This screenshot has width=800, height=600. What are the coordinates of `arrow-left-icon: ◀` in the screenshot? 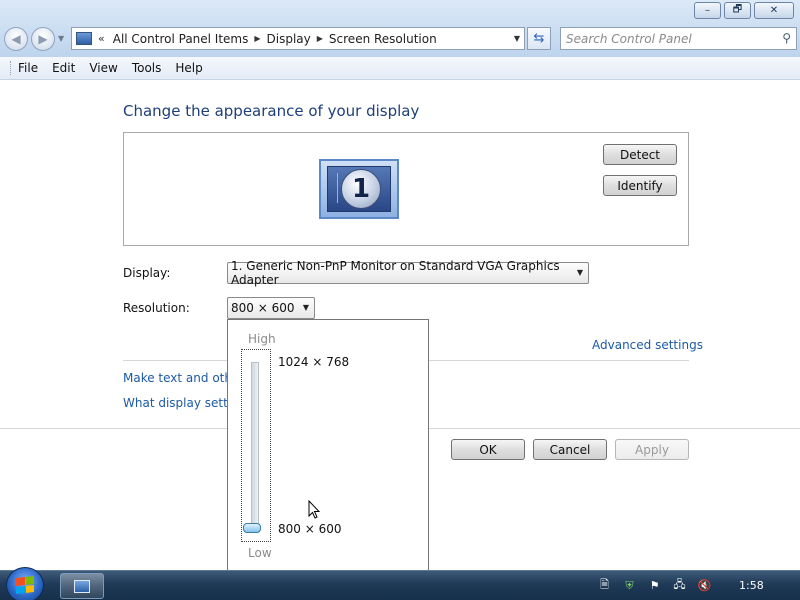 It's located at (16, 39).